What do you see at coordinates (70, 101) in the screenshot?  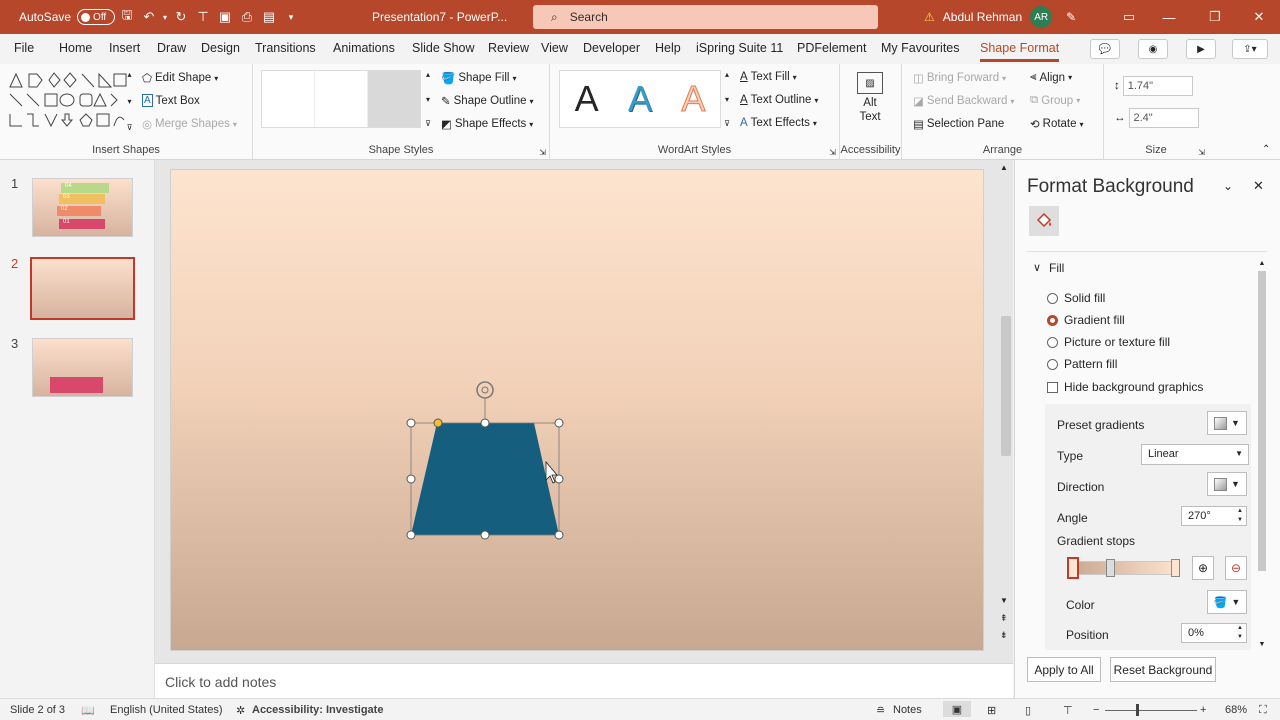 I see `shapes-gallery` at bounding box center [70, 101].